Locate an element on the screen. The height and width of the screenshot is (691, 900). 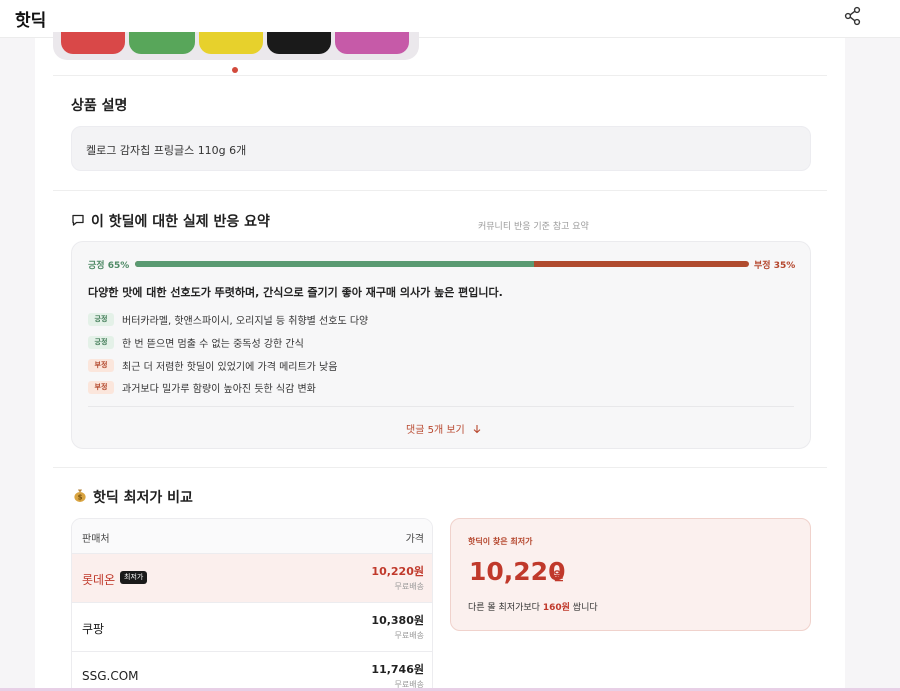
lowest-price-badge: 최저가 is located at coordinates (134, 577).